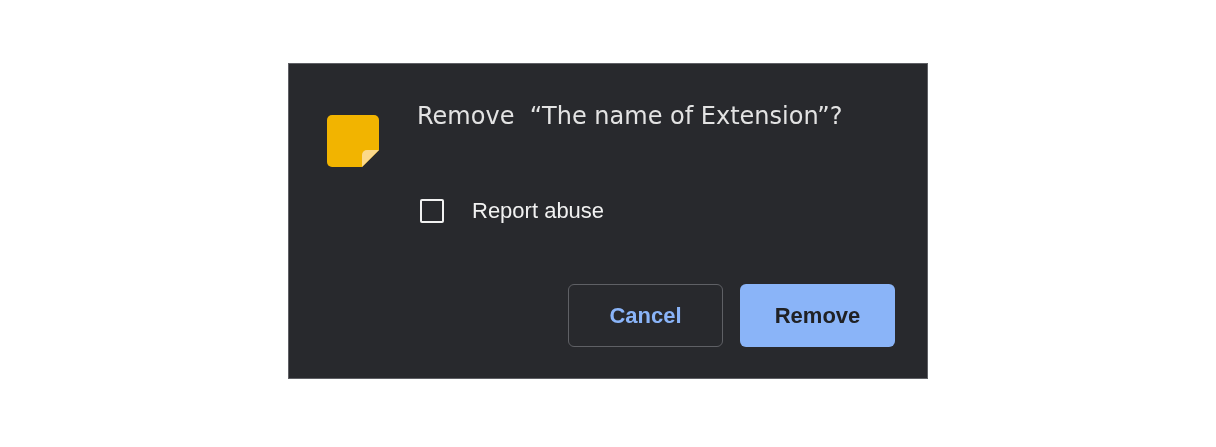 The width and height of the screenshot is (1216, 447). I want to click on report-abuse-checkbox, so click(432, 211).